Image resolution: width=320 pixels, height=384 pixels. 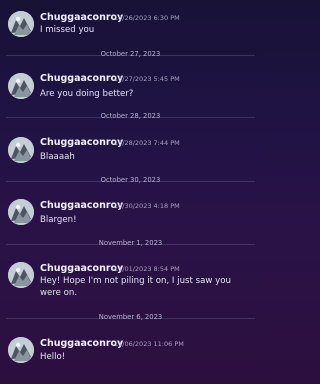 What do you see at coordinates (53, 357) in the screenshot?
I see `message-text: Hello!` at bounding box center [53, 357].